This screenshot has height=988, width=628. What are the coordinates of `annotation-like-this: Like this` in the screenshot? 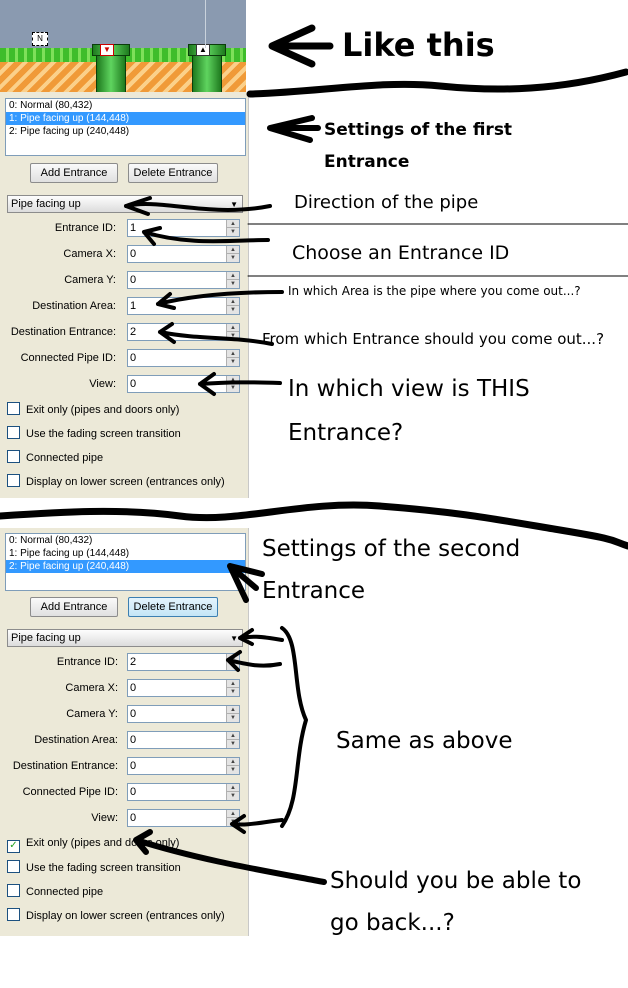 It's located at (418, 45).